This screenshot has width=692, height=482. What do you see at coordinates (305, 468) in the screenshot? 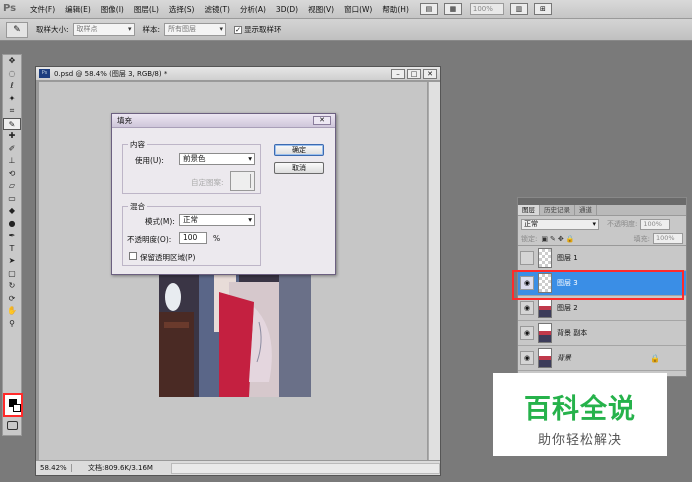
I see `horizontal-scrollbar` at bounding box center [305, 468].